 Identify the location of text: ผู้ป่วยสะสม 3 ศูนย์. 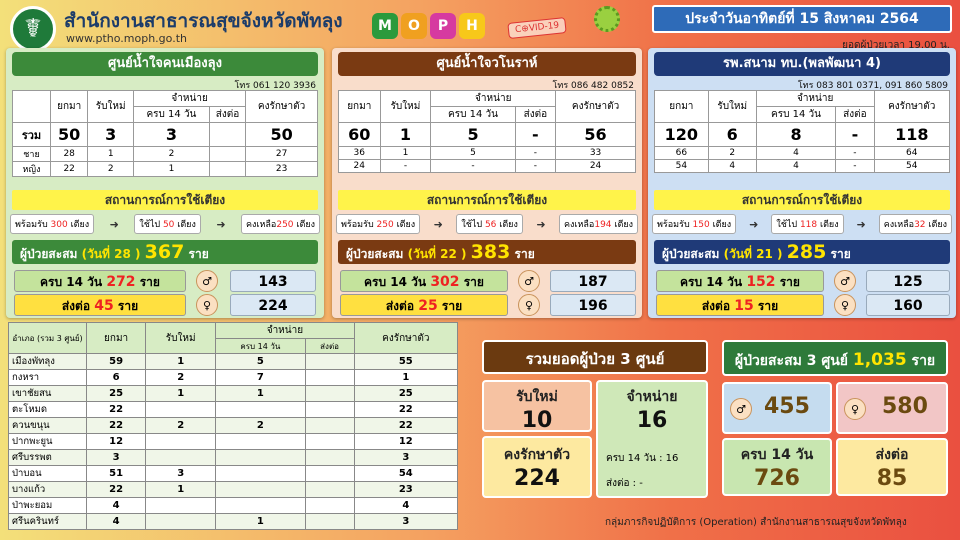
(791, 361).